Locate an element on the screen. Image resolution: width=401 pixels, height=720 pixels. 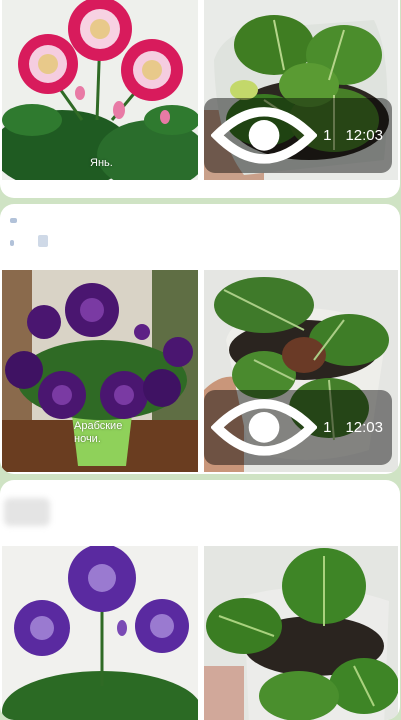
photo-pink-gloxinia: Янь. is located at coordinates (100, 90).